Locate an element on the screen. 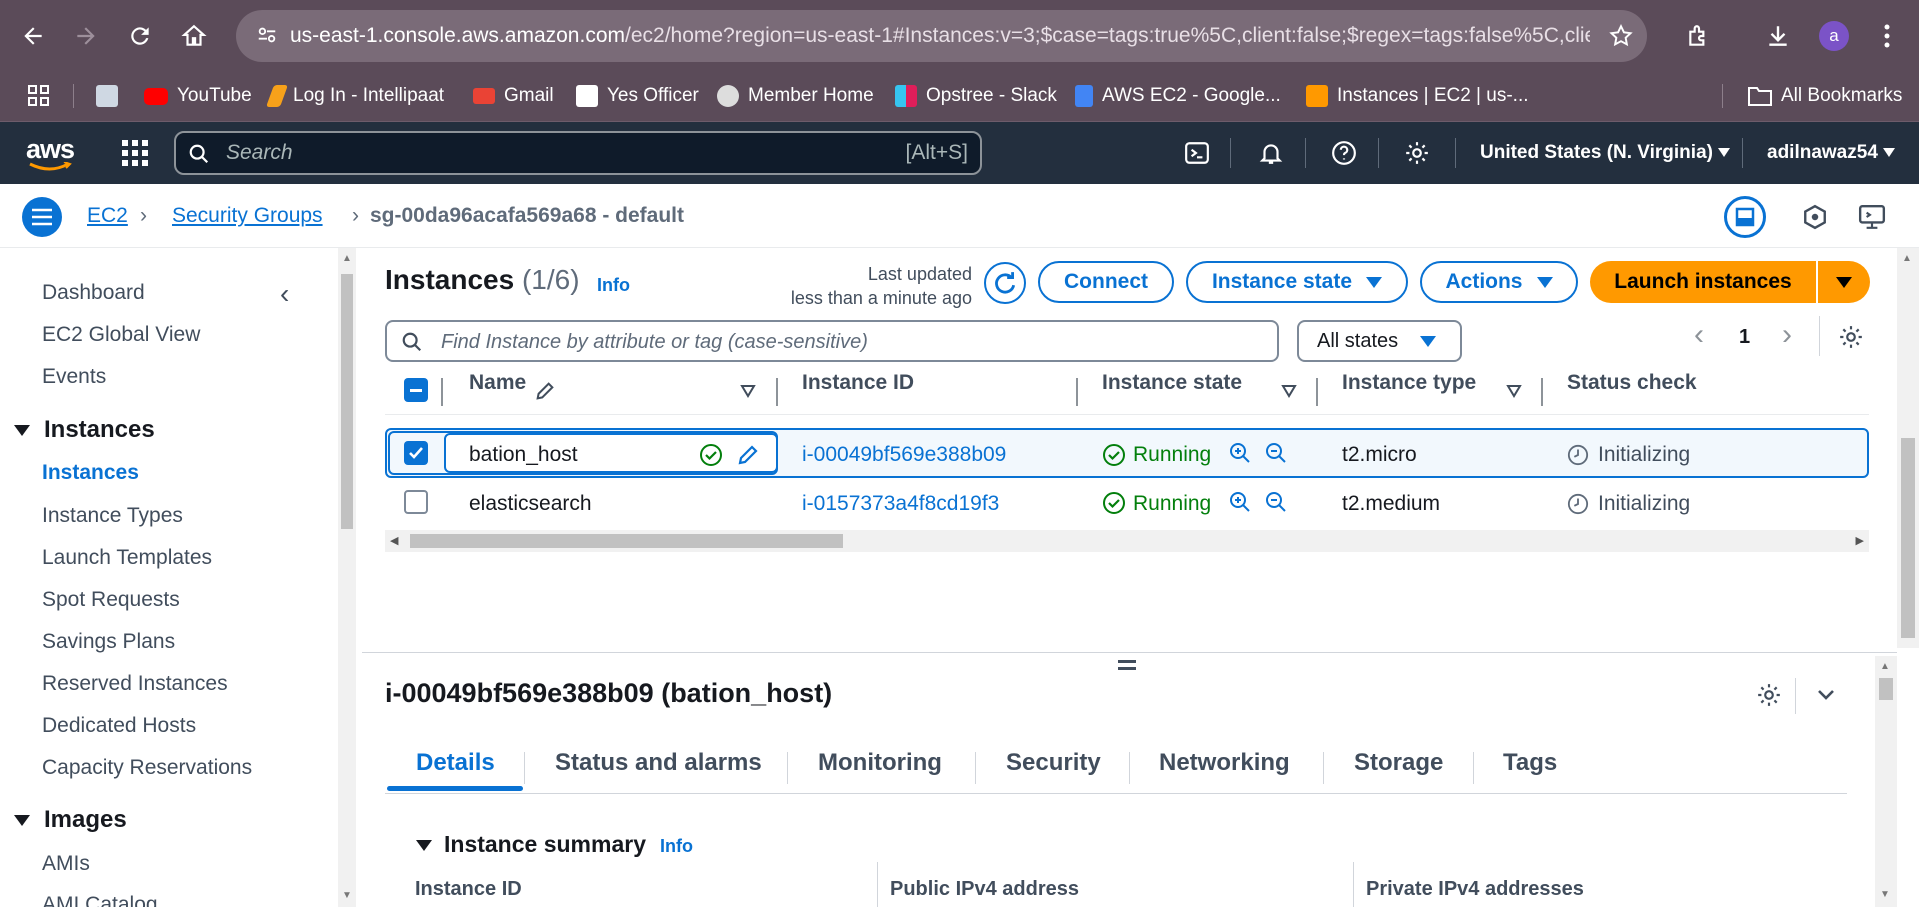 Image resolution: width=1919 pixels, height=907 pixels. horizontal-scrollbar: ◀ ▶ is located at coordinates (1127, 541).